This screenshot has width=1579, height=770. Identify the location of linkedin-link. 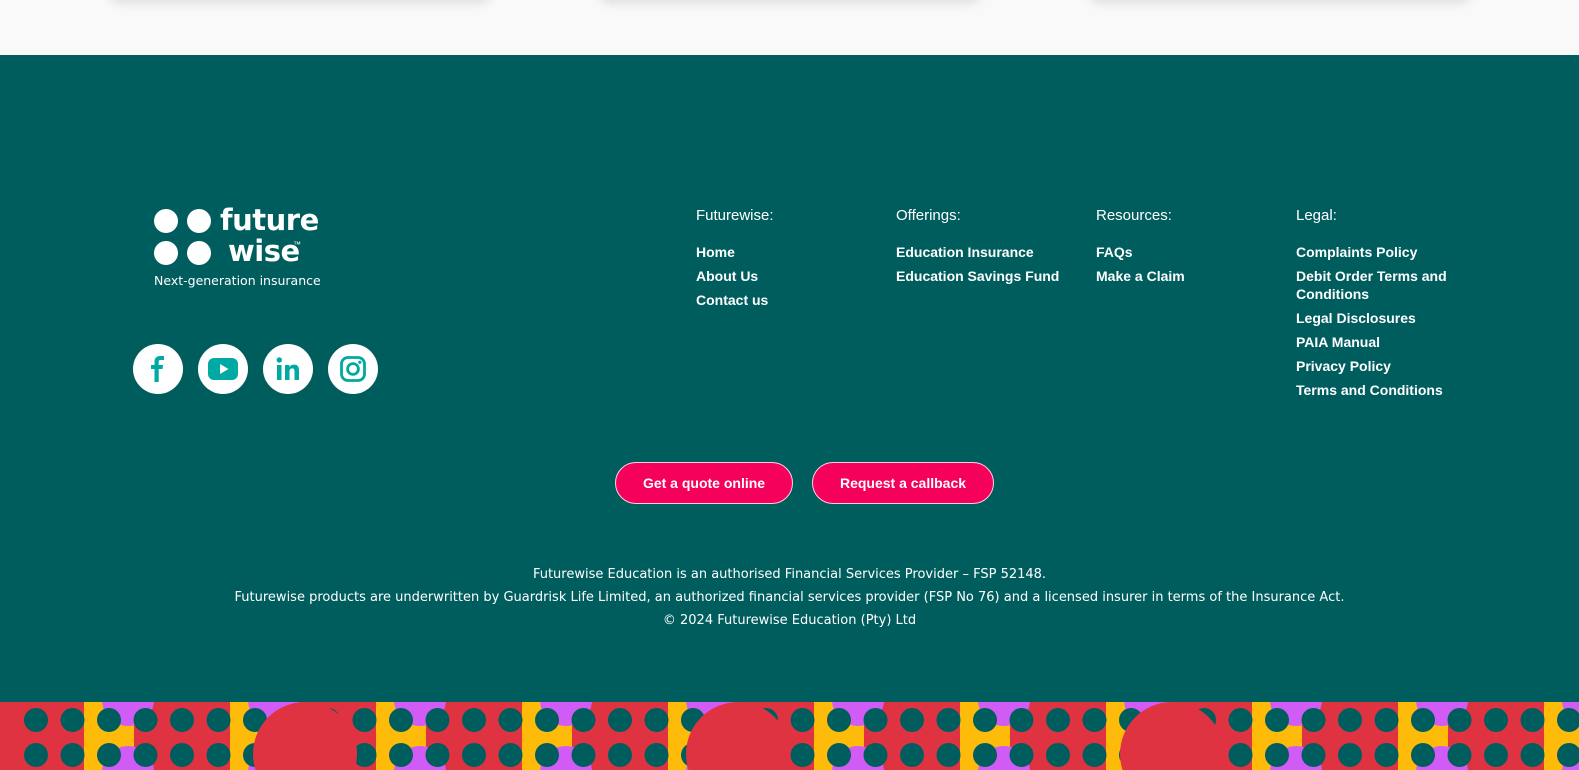
(288, 369).